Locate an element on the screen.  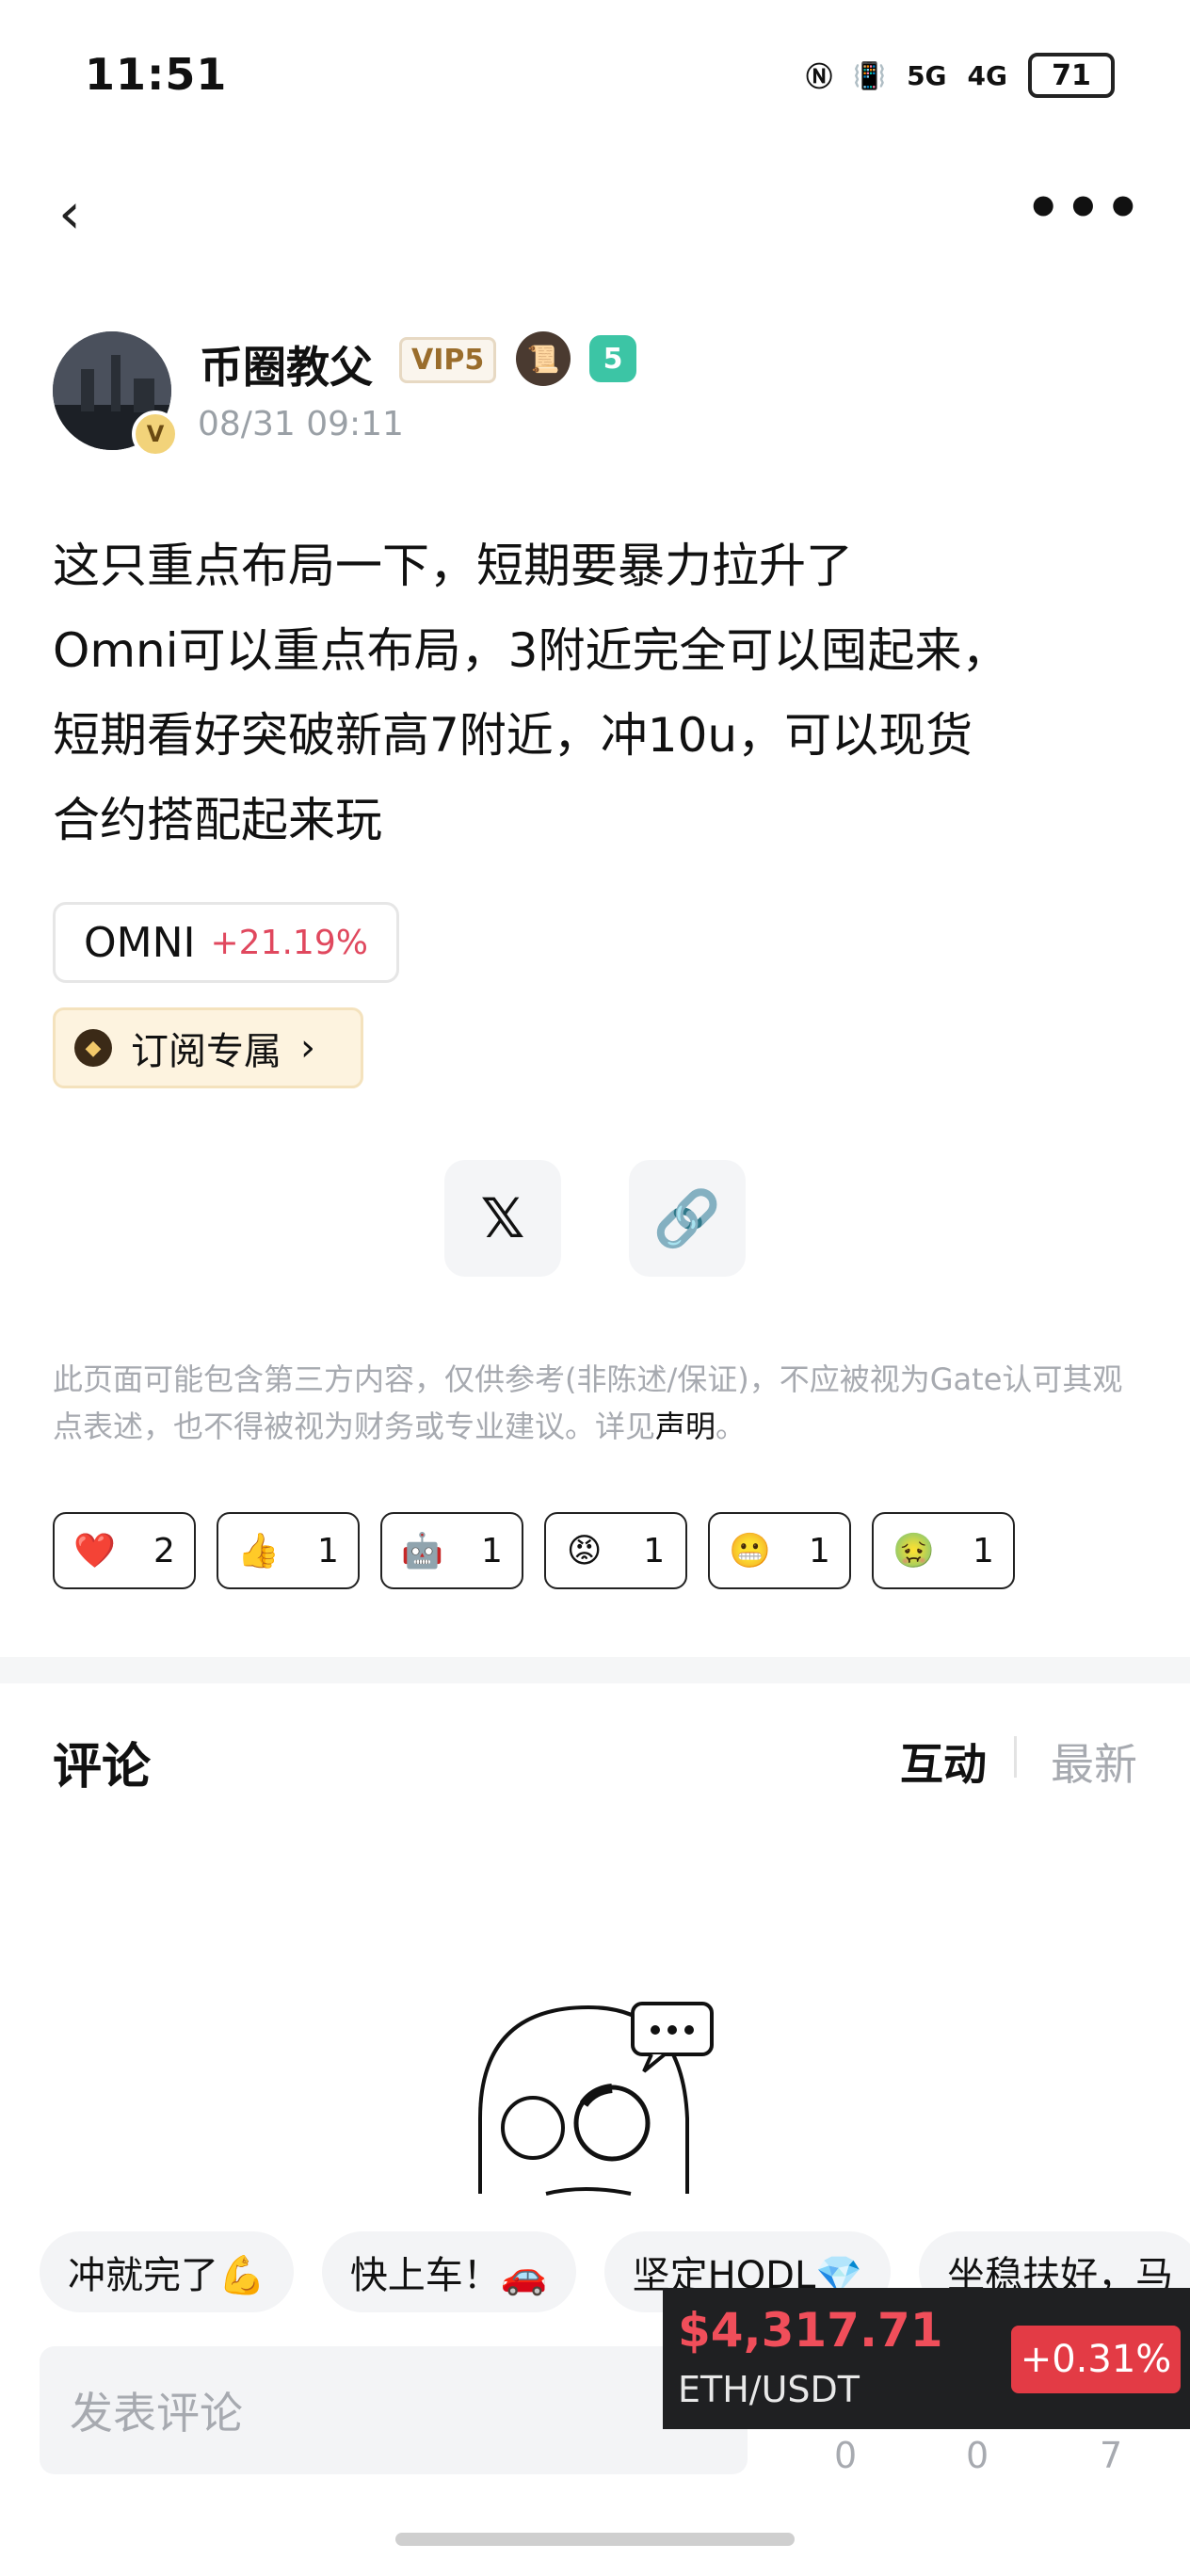
ticker-price: $4,317.71 is located at coordinates (810, 2330).